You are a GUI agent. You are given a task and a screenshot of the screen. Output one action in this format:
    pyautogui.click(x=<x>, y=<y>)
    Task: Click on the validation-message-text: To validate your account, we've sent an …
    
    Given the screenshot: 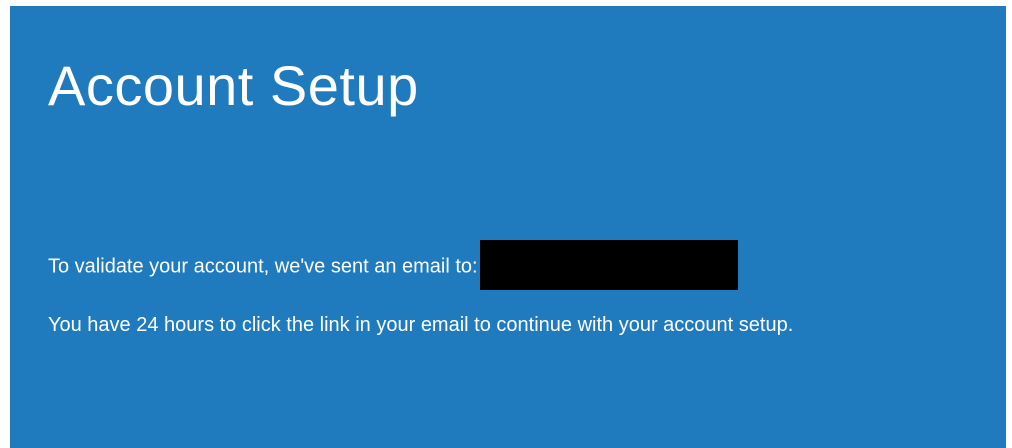 What is the action you would take?
    pyautogui.click(x=263, y=266)
    